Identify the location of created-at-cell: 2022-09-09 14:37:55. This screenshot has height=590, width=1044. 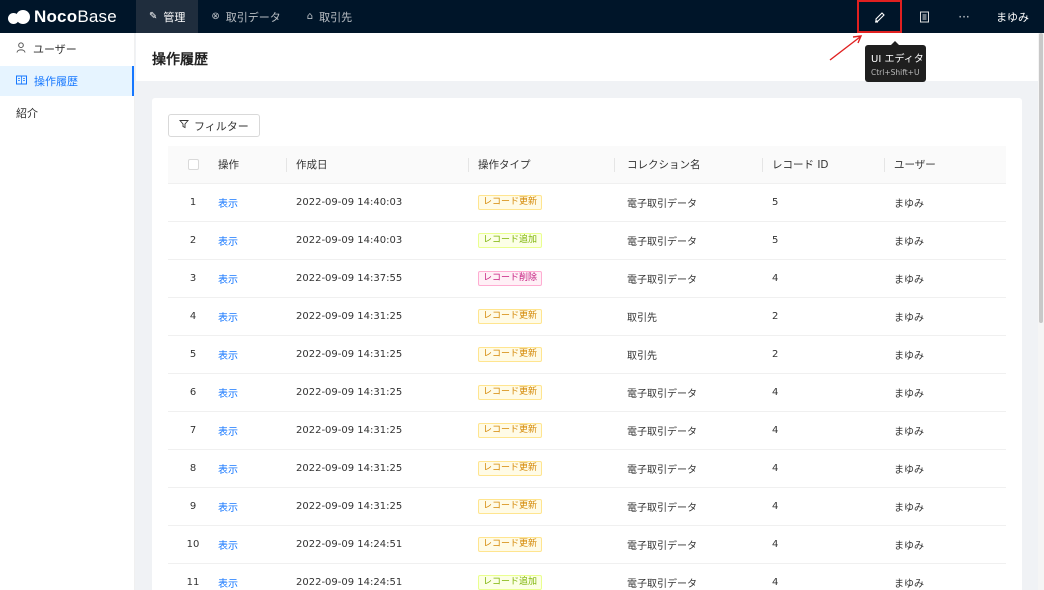
(377, 278).